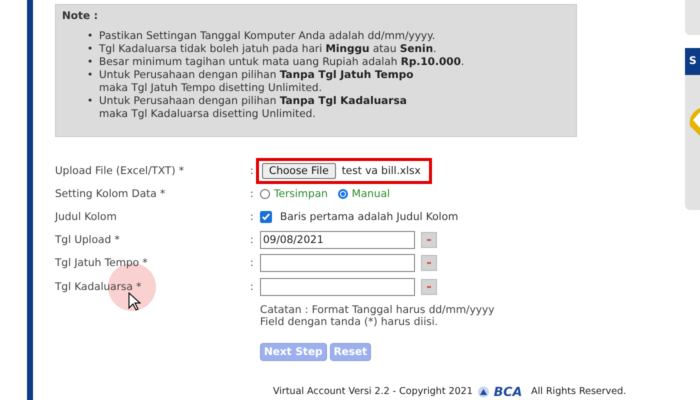  I want to click on field-label: Tgl Upload *, so click(87, 240).